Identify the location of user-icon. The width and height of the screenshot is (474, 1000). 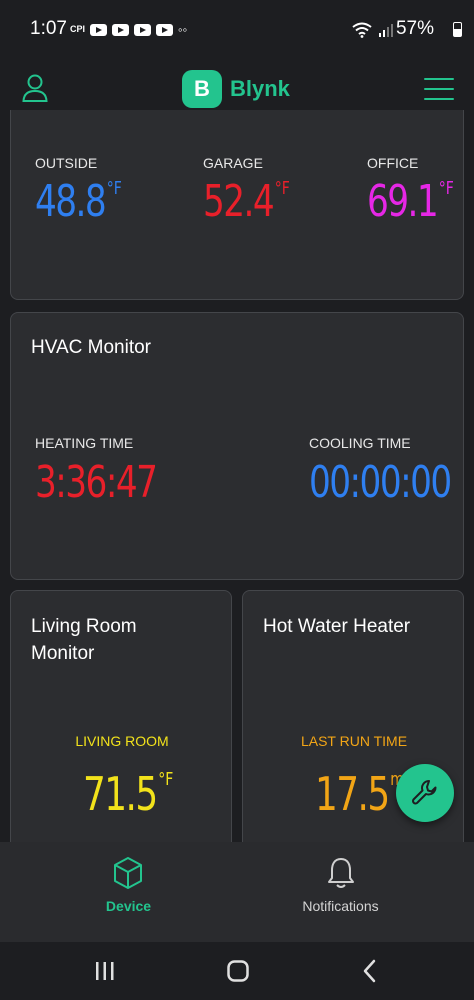
(35, 88).